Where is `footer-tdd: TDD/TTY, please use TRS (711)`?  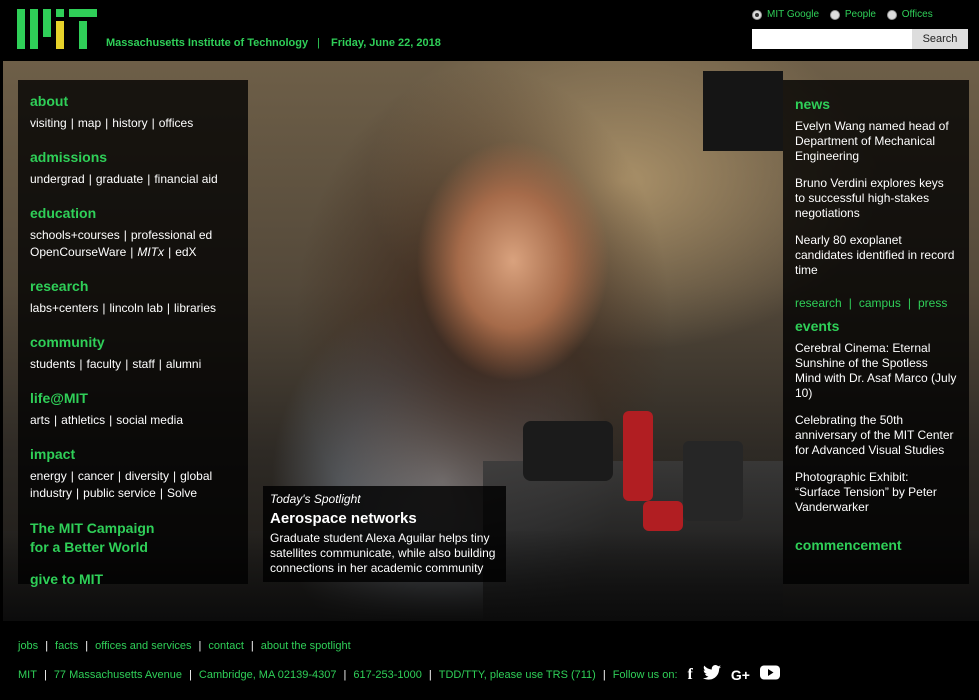 footer-tdd: TDD/TTY, please use TRS (711) is located at coordinates (517, 674).